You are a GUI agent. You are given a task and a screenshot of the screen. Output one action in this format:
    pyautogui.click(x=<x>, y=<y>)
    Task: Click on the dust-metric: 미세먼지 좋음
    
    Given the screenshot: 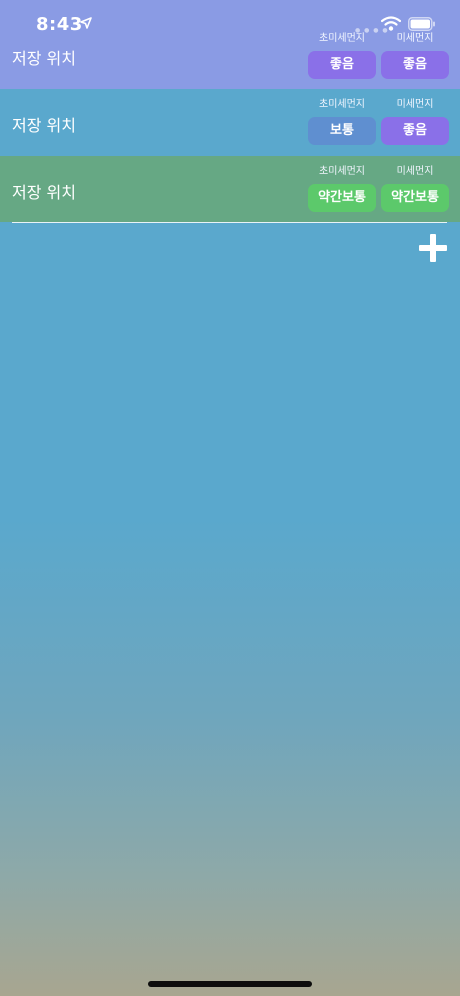 What is the action you would take?
    pyautogui.click(x=415, y=121)
    